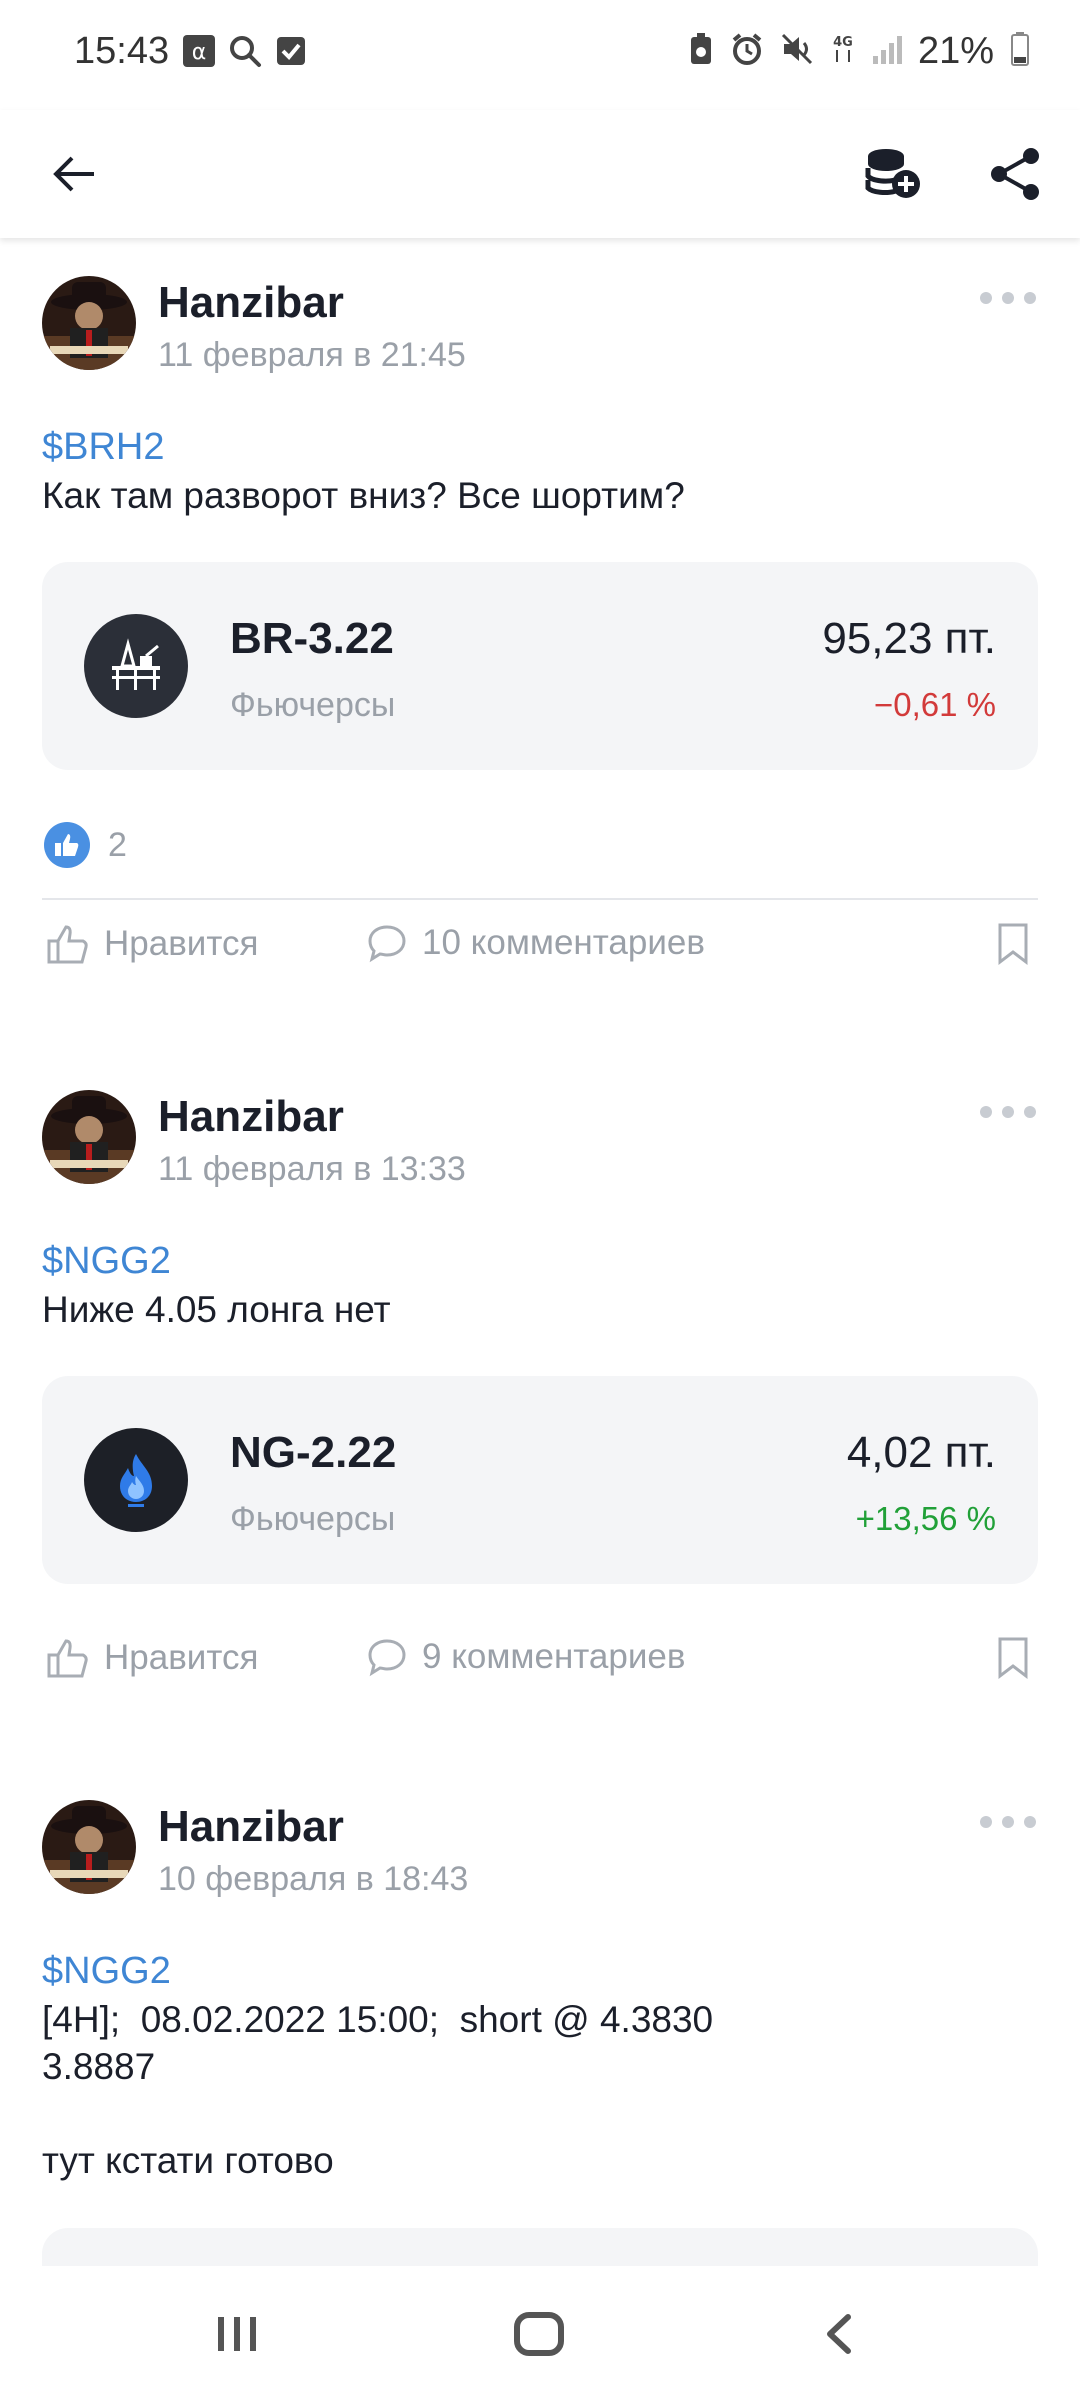 Image resolution: width=1080 pixels, height=2400 pixels. Describe the element at coordinates (313, 1879) in the screenshot. I see `post-date: 10 февраля в 18:43` at that location.